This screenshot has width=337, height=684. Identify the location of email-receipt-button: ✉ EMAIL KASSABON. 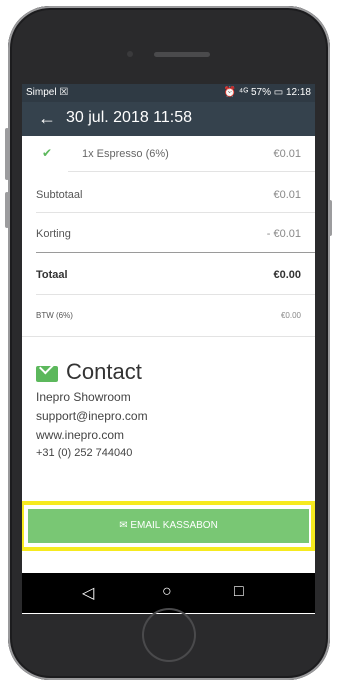
(168, 526).